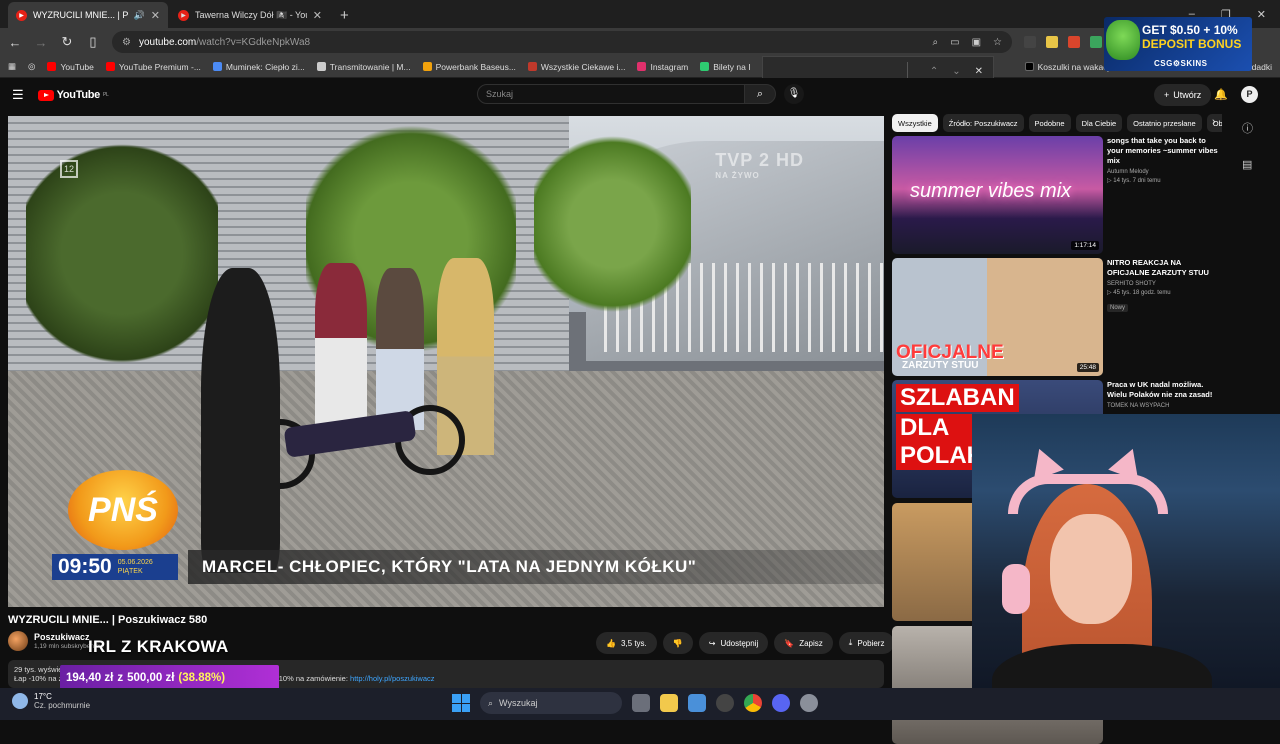 Image resolution: width=1280 pixels, height=744 pixels. Describe the element at coordinates (1247, 164) in the screenshot. I see `chat-icon: ▤` at that location.